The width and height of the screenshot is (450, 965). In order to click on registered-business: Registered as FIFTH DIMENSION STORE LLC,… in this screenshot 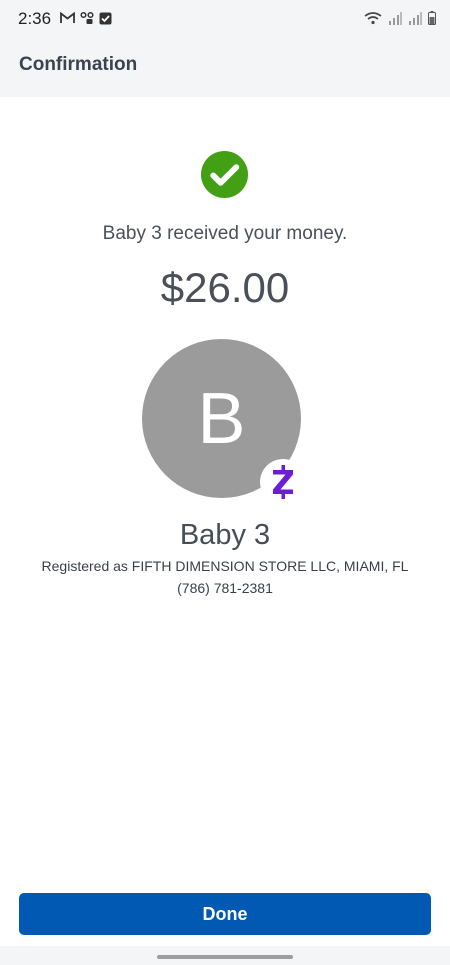, I will do `click(225, 566)`.